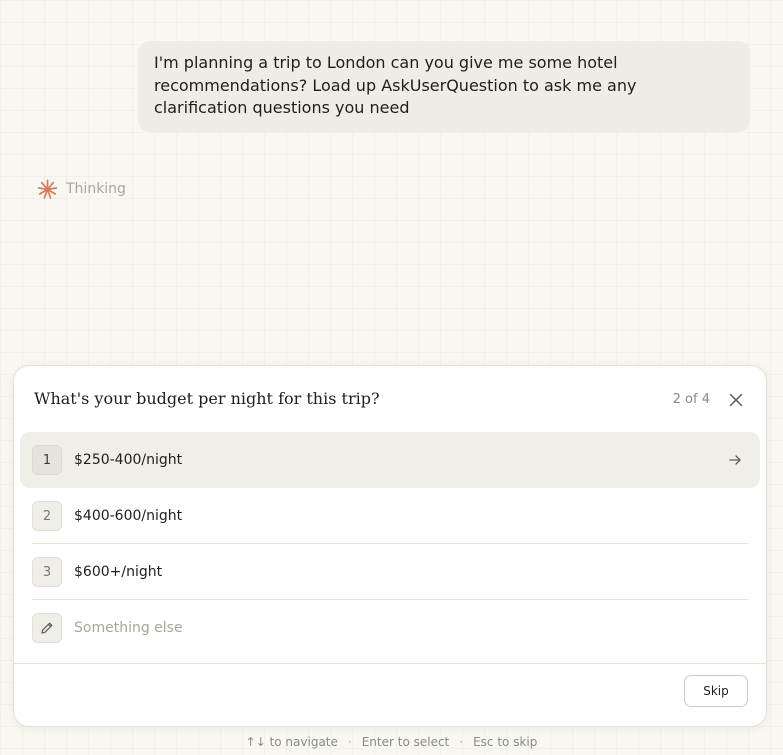 This screenshot has width=783, height=755. What do you see at coordinates (390, 628) in the screenshot?
I see `custom-answer-option: Something else` at bounding box center [390, 628].